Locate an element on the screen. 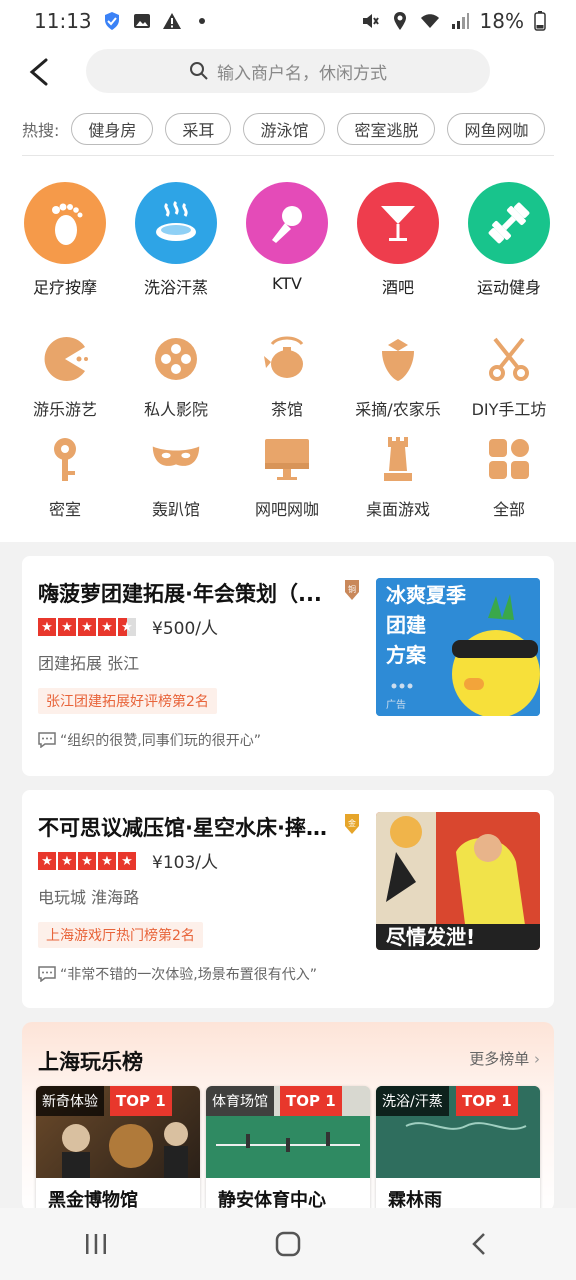  category-bath: 洗浴汗蒸 is located at coordinates (176, 240).